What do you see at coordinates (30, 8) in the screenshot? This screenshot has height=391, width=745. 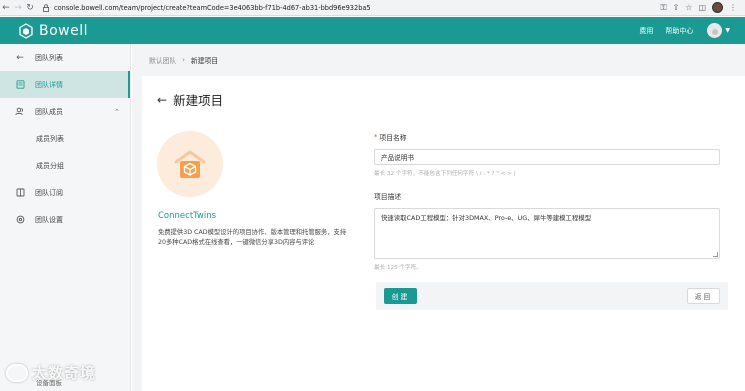 I see `browser-reload-icon: ↻` at bounding box center [30, 8].